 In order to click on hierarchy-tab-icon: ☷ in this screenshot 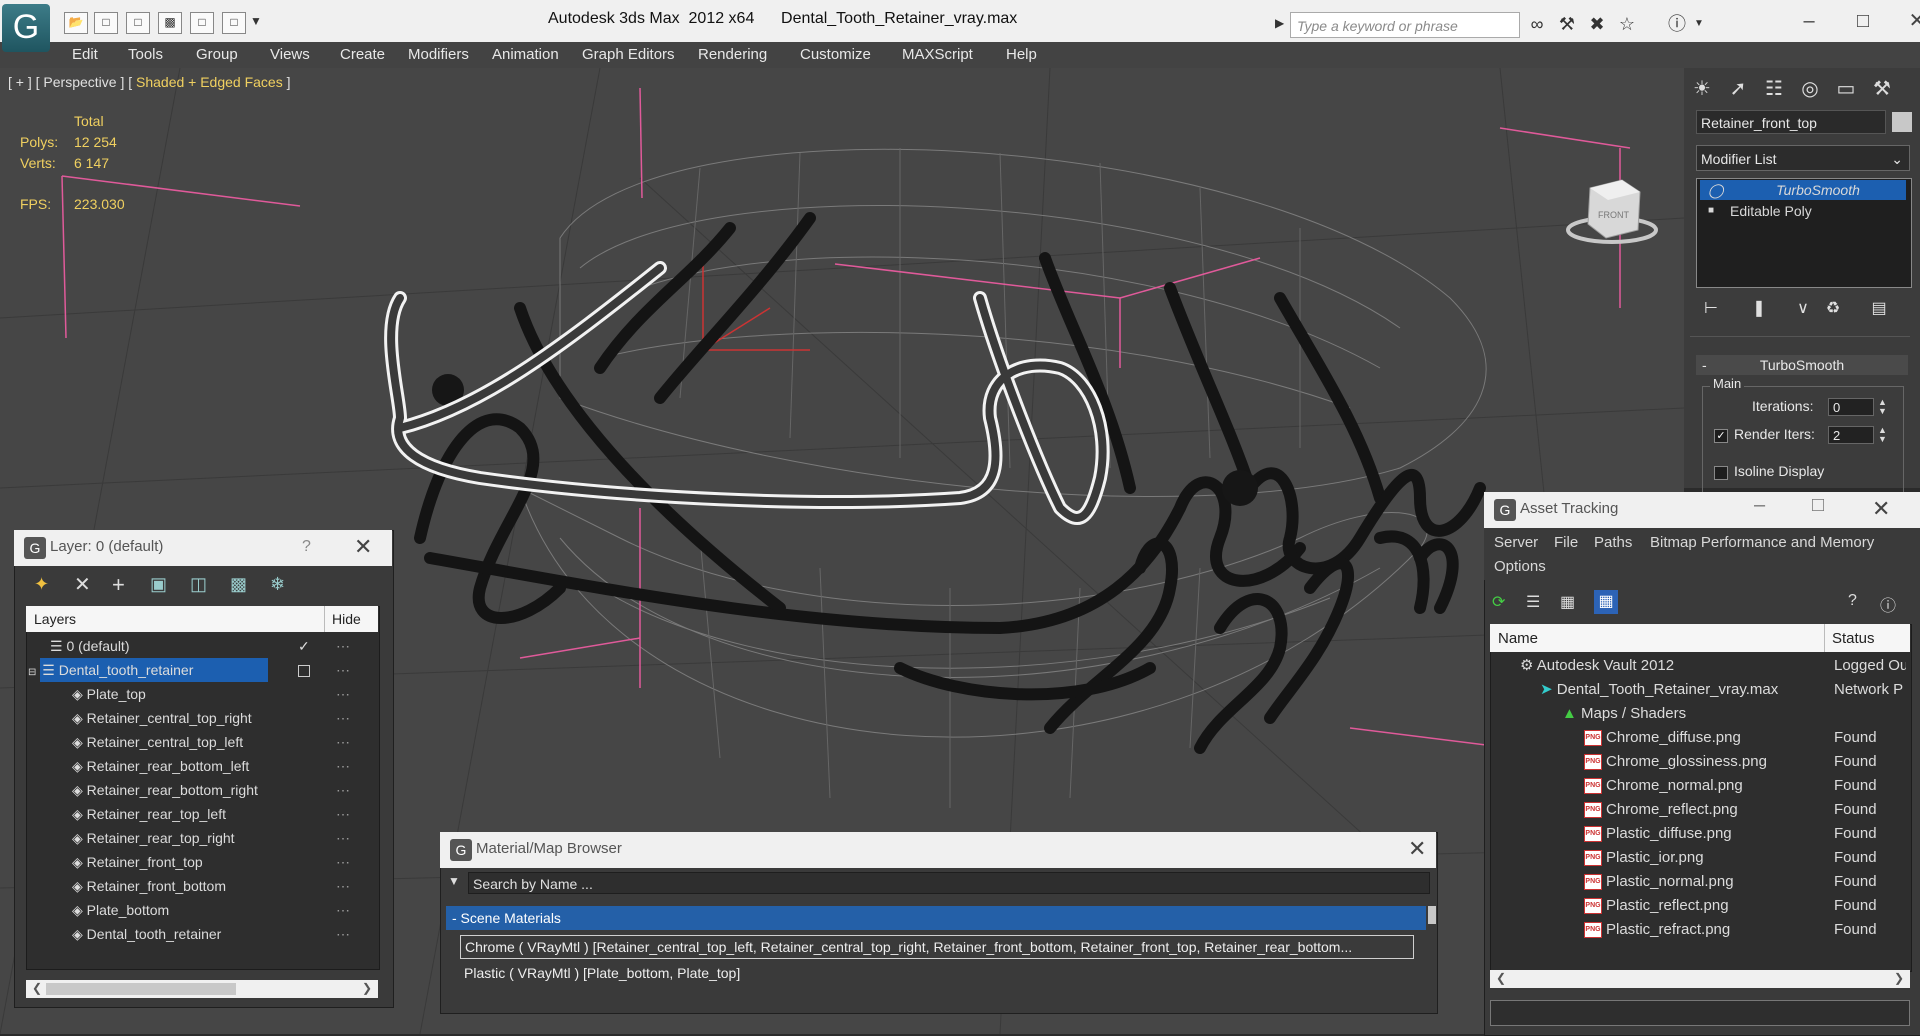, I will do `click(1774, 89)`.